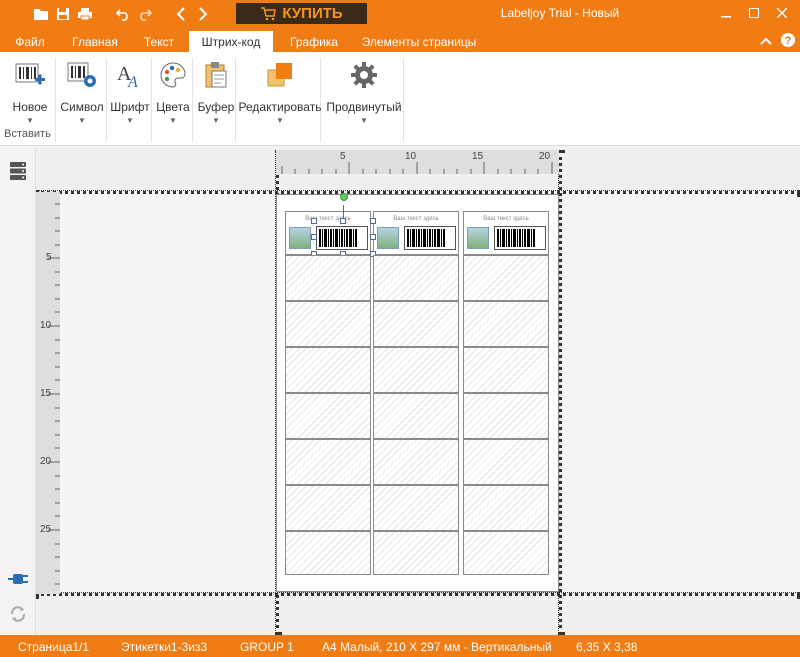 The width and height of the screenshot is (800, 657). Describe the element at coordinates (419, 41) in the screenshot. I see `tab-page-elements: Элементы страницы` at that location.